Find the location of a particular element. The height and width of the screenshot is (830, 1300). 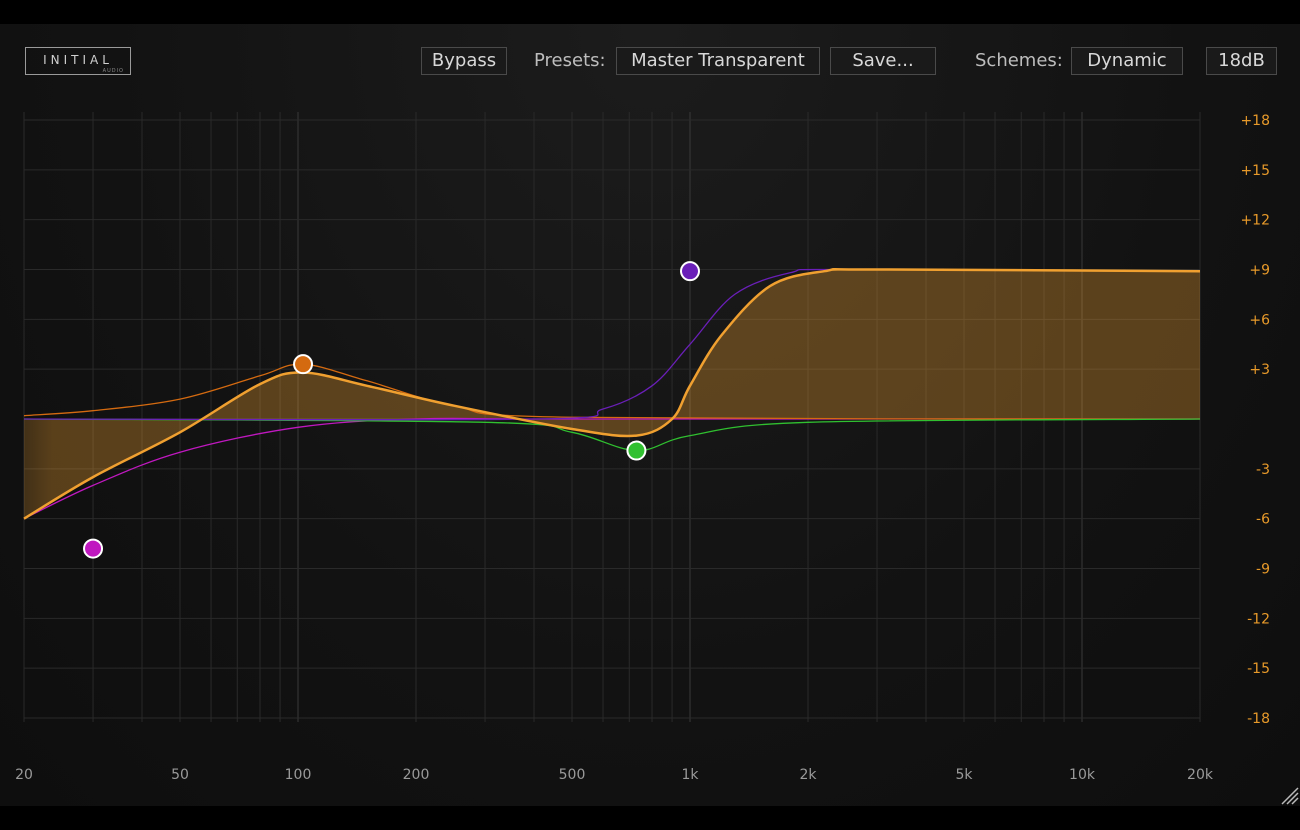

db-scale: +18 +15 +12 +9 +6 +3 -3 -6 -9 -12 -15 -18 is located at coordinates (1255, 420).